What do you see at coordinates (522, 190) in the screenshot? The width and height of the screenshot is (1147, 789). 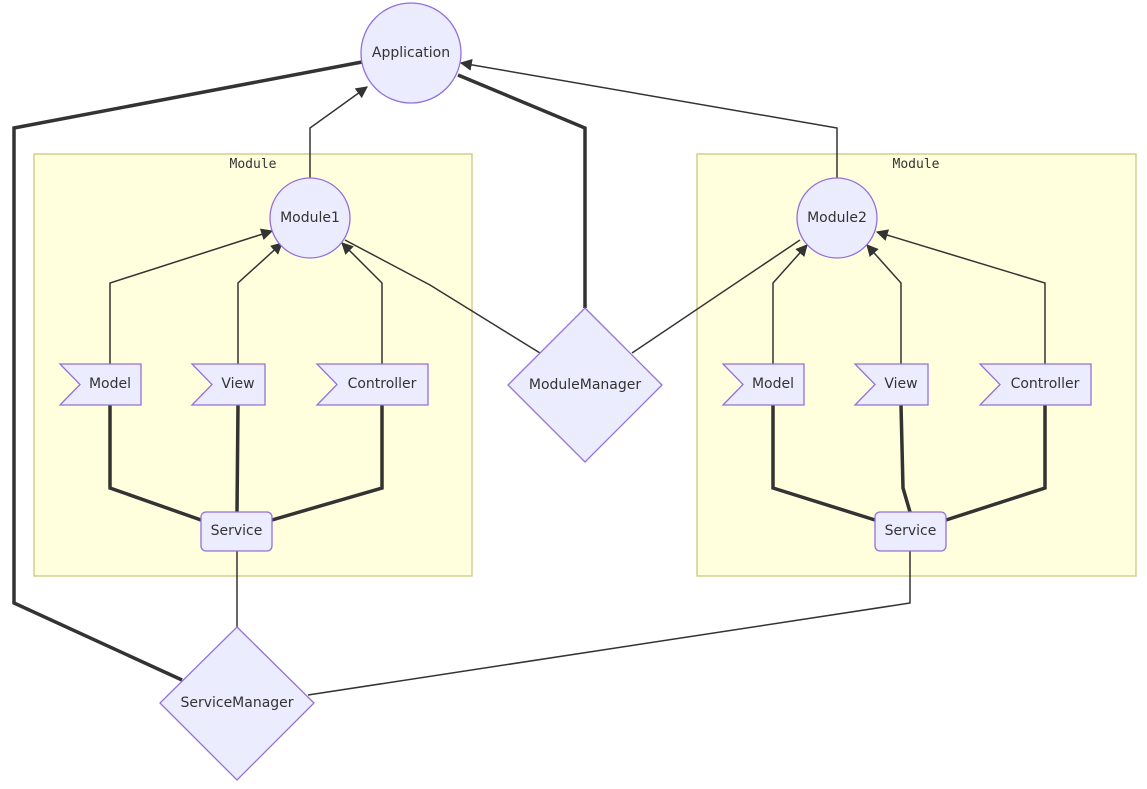 I see `edge-modulemanager-application` at bounding box center [522, 190].